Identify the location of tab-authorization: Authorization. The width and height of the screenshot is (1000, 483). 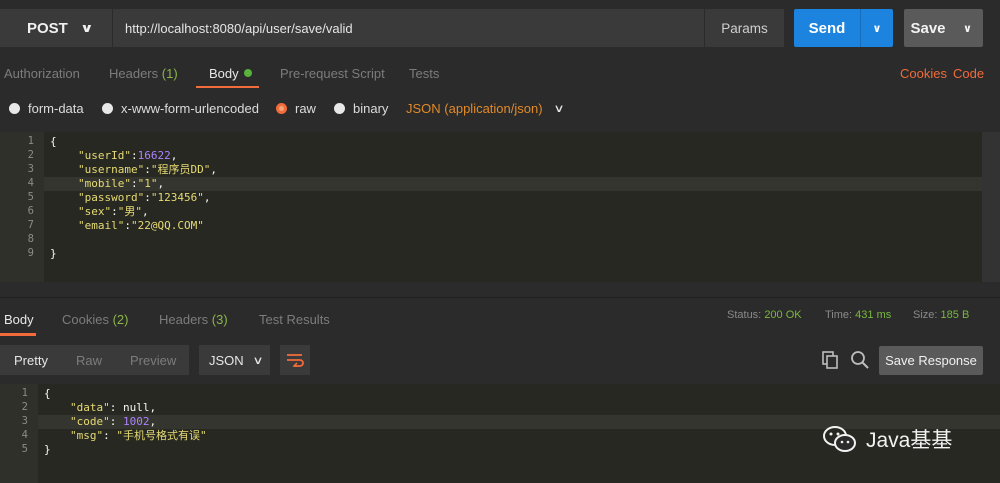
(42, 73).